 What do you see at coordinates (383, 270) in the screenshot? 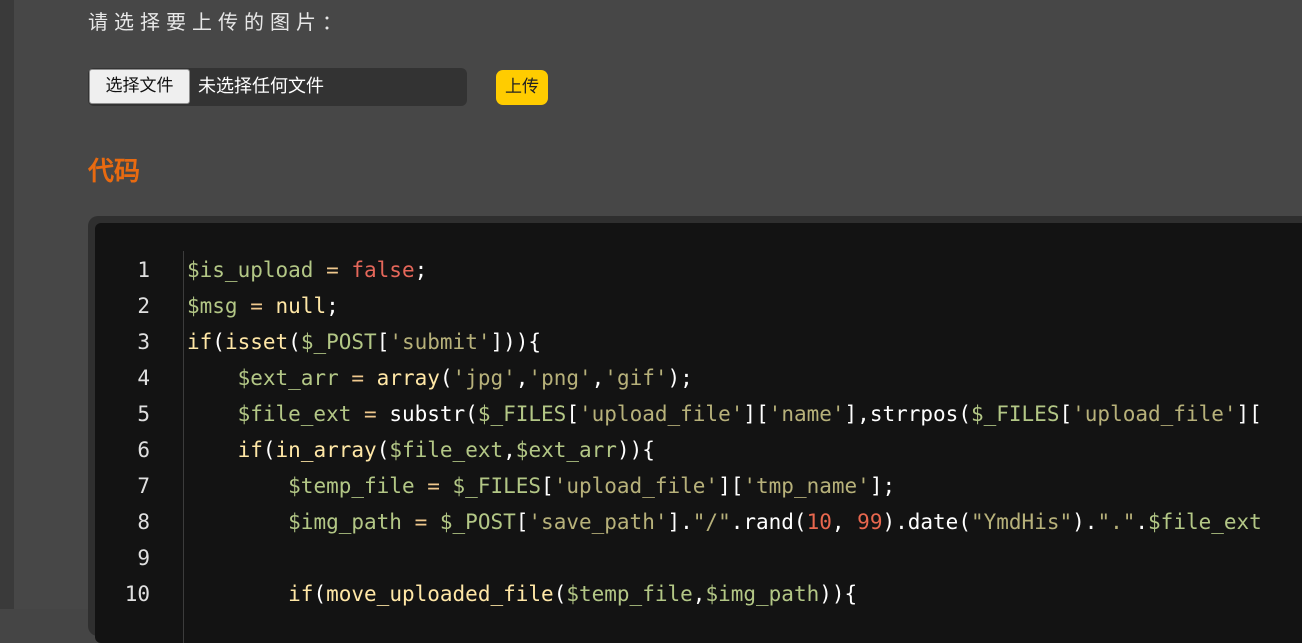
I see `code-token: false` at bounding box center [383, 270].